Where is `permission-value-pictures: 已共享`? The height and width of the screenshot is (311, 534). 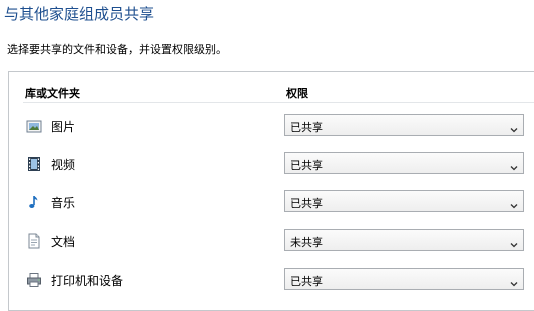
permission-value-pictures: 已共享 is located at coordinates (306, 127).